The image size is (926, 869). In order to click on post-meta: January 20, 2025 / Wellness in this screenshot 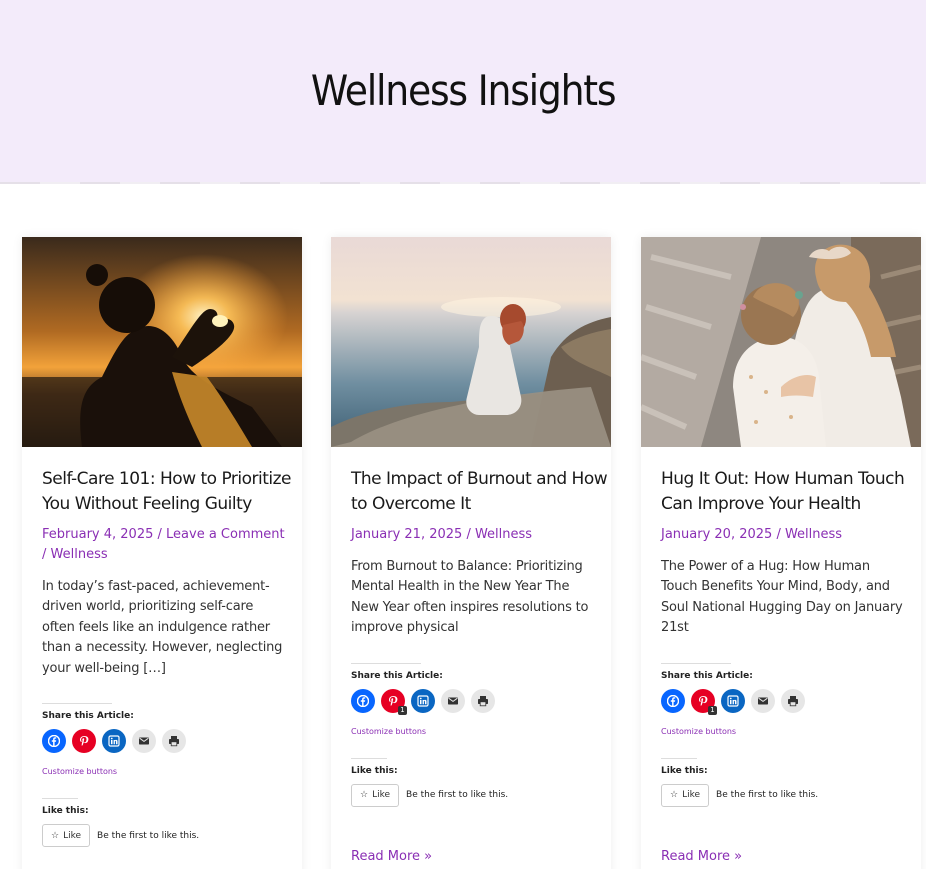, I will do `click(783, 535)`.